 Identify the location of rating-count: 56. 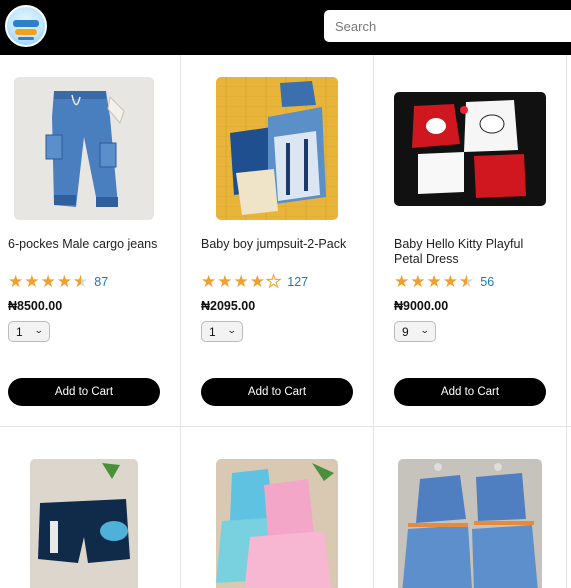
(487, 282).